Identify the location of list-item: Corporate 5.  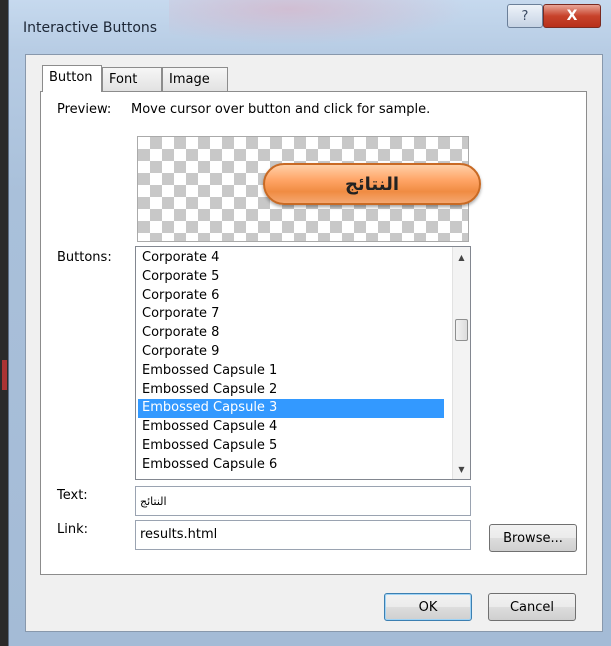
(291, 277).